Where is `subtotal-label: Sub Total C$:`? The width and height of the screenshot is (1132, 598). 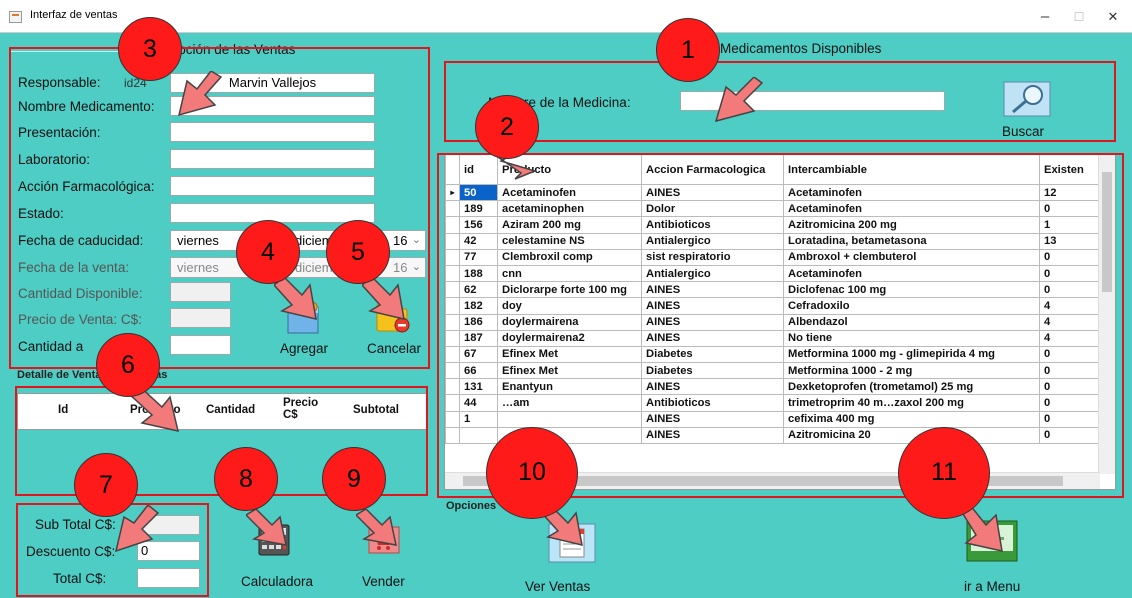
subtotal-label: Sub Total C$: is located at coordinates (75, 524).